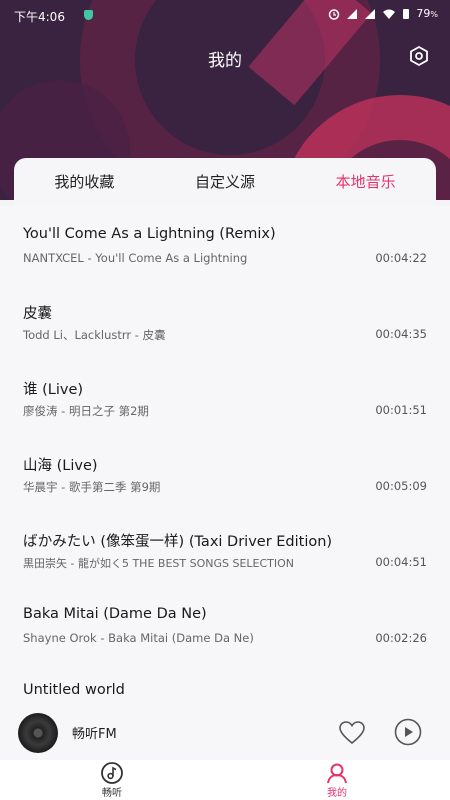  Describe the element at coordinates (115, 614) in the screenshot. I see `song-title: Baka Mitai (Dame Da Ne)` at that location.